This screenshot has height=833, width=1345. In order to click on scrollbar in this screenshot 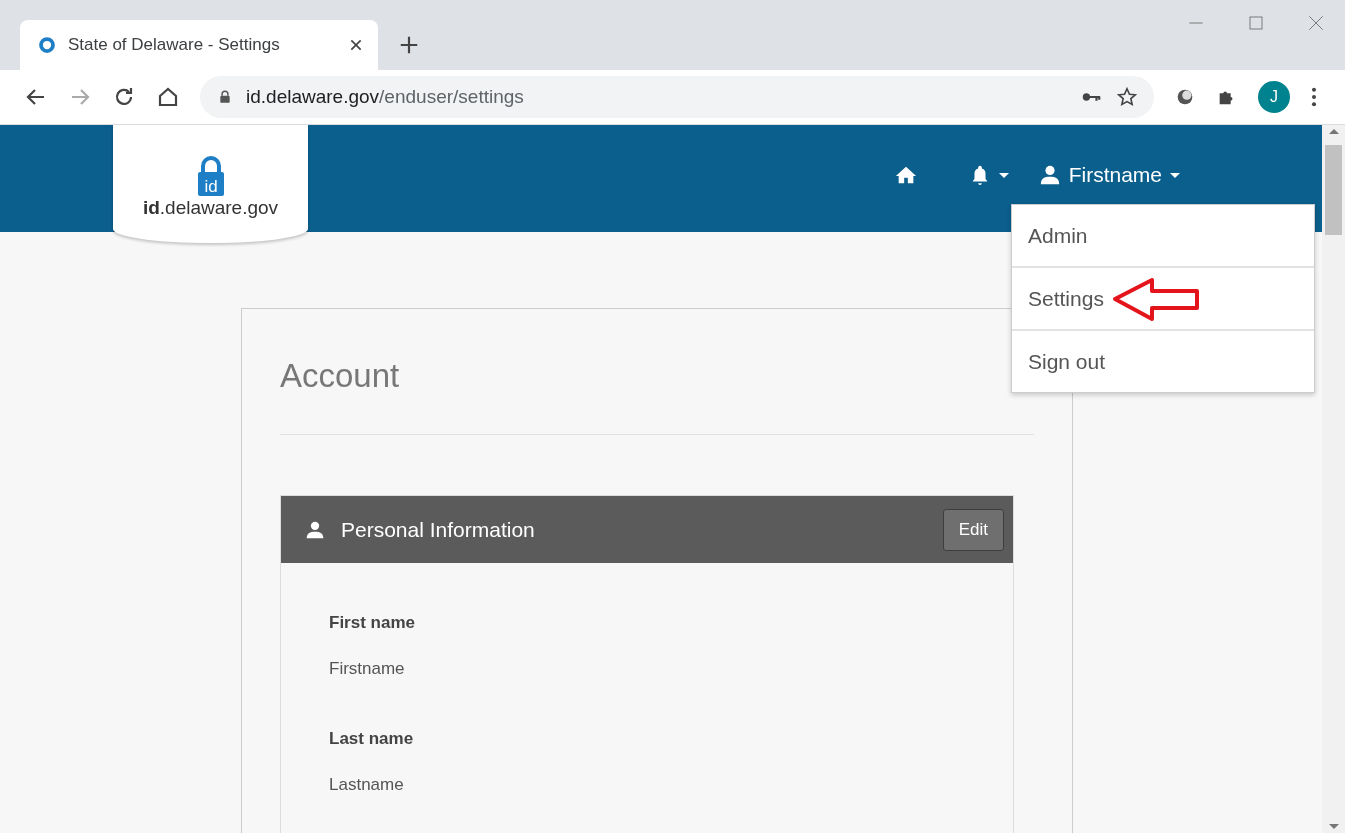, I will do `click(1333, 479)`.